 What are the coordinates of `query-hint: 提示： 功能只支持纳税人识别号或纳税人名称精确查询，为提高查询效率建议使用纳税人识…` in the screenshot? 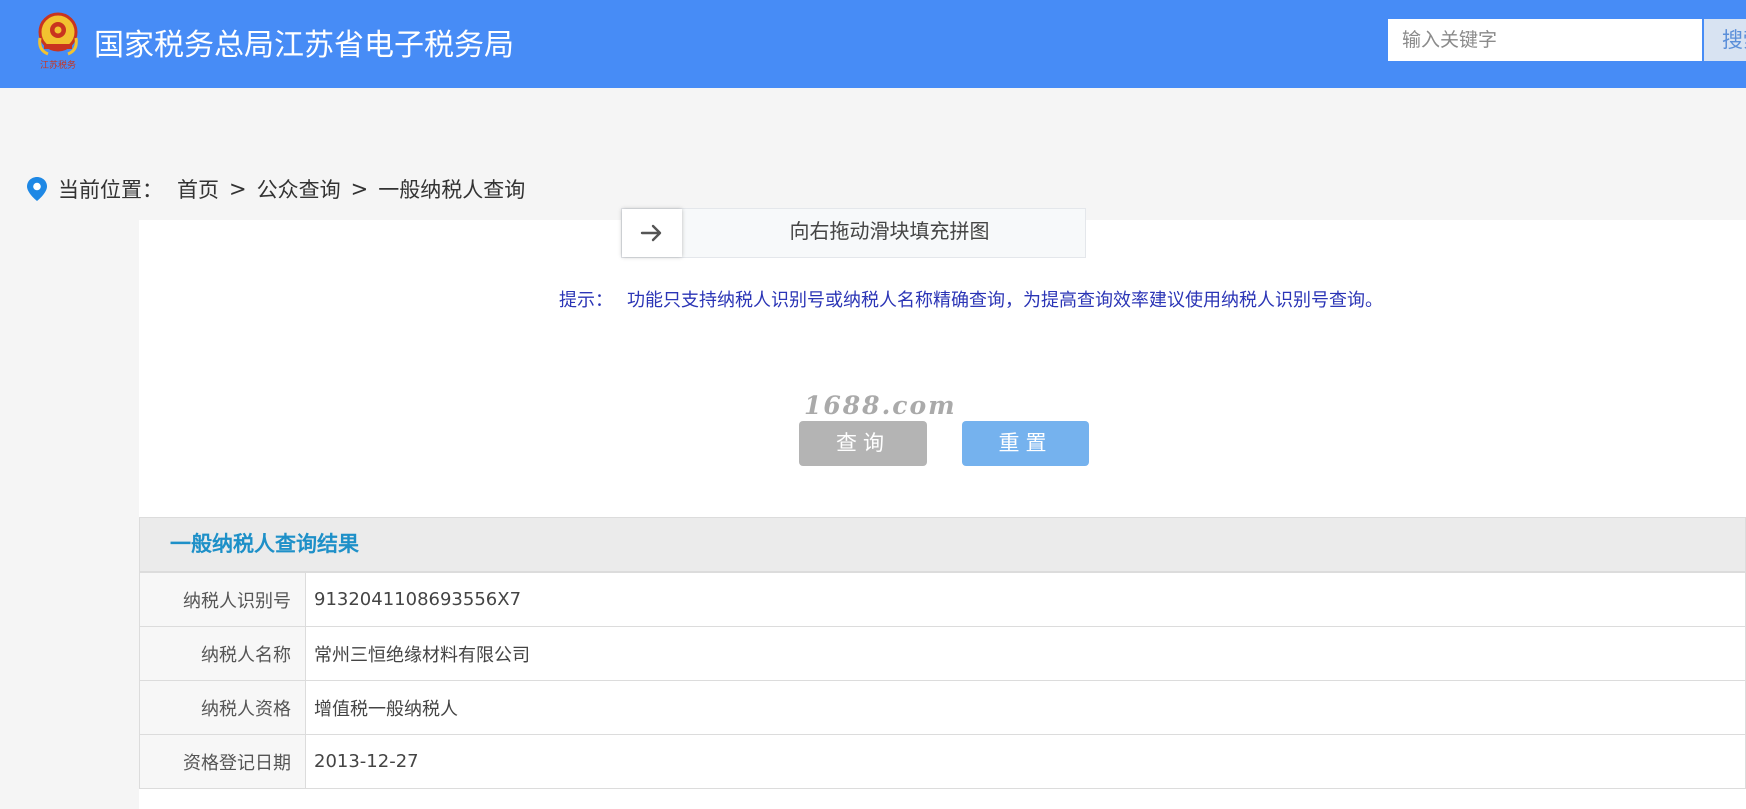 It's located at (971, 299).